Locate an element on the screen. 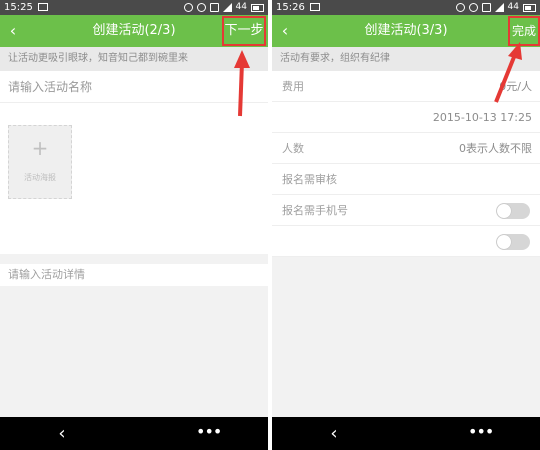 Image resolution: width=540 pixels, height=450 pixels. review-required-label: 报名需审核 is located at coordinates (309, 179).